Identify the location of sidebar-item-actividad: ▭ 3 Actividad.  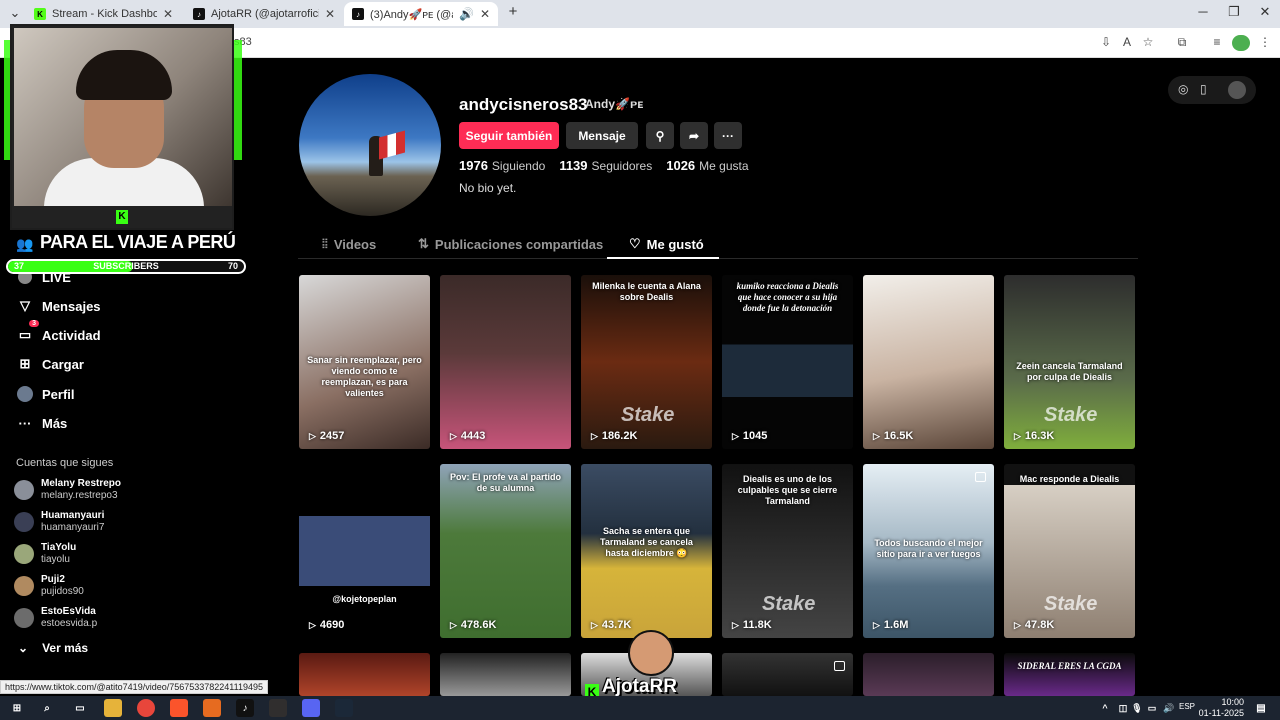
(58, 332).